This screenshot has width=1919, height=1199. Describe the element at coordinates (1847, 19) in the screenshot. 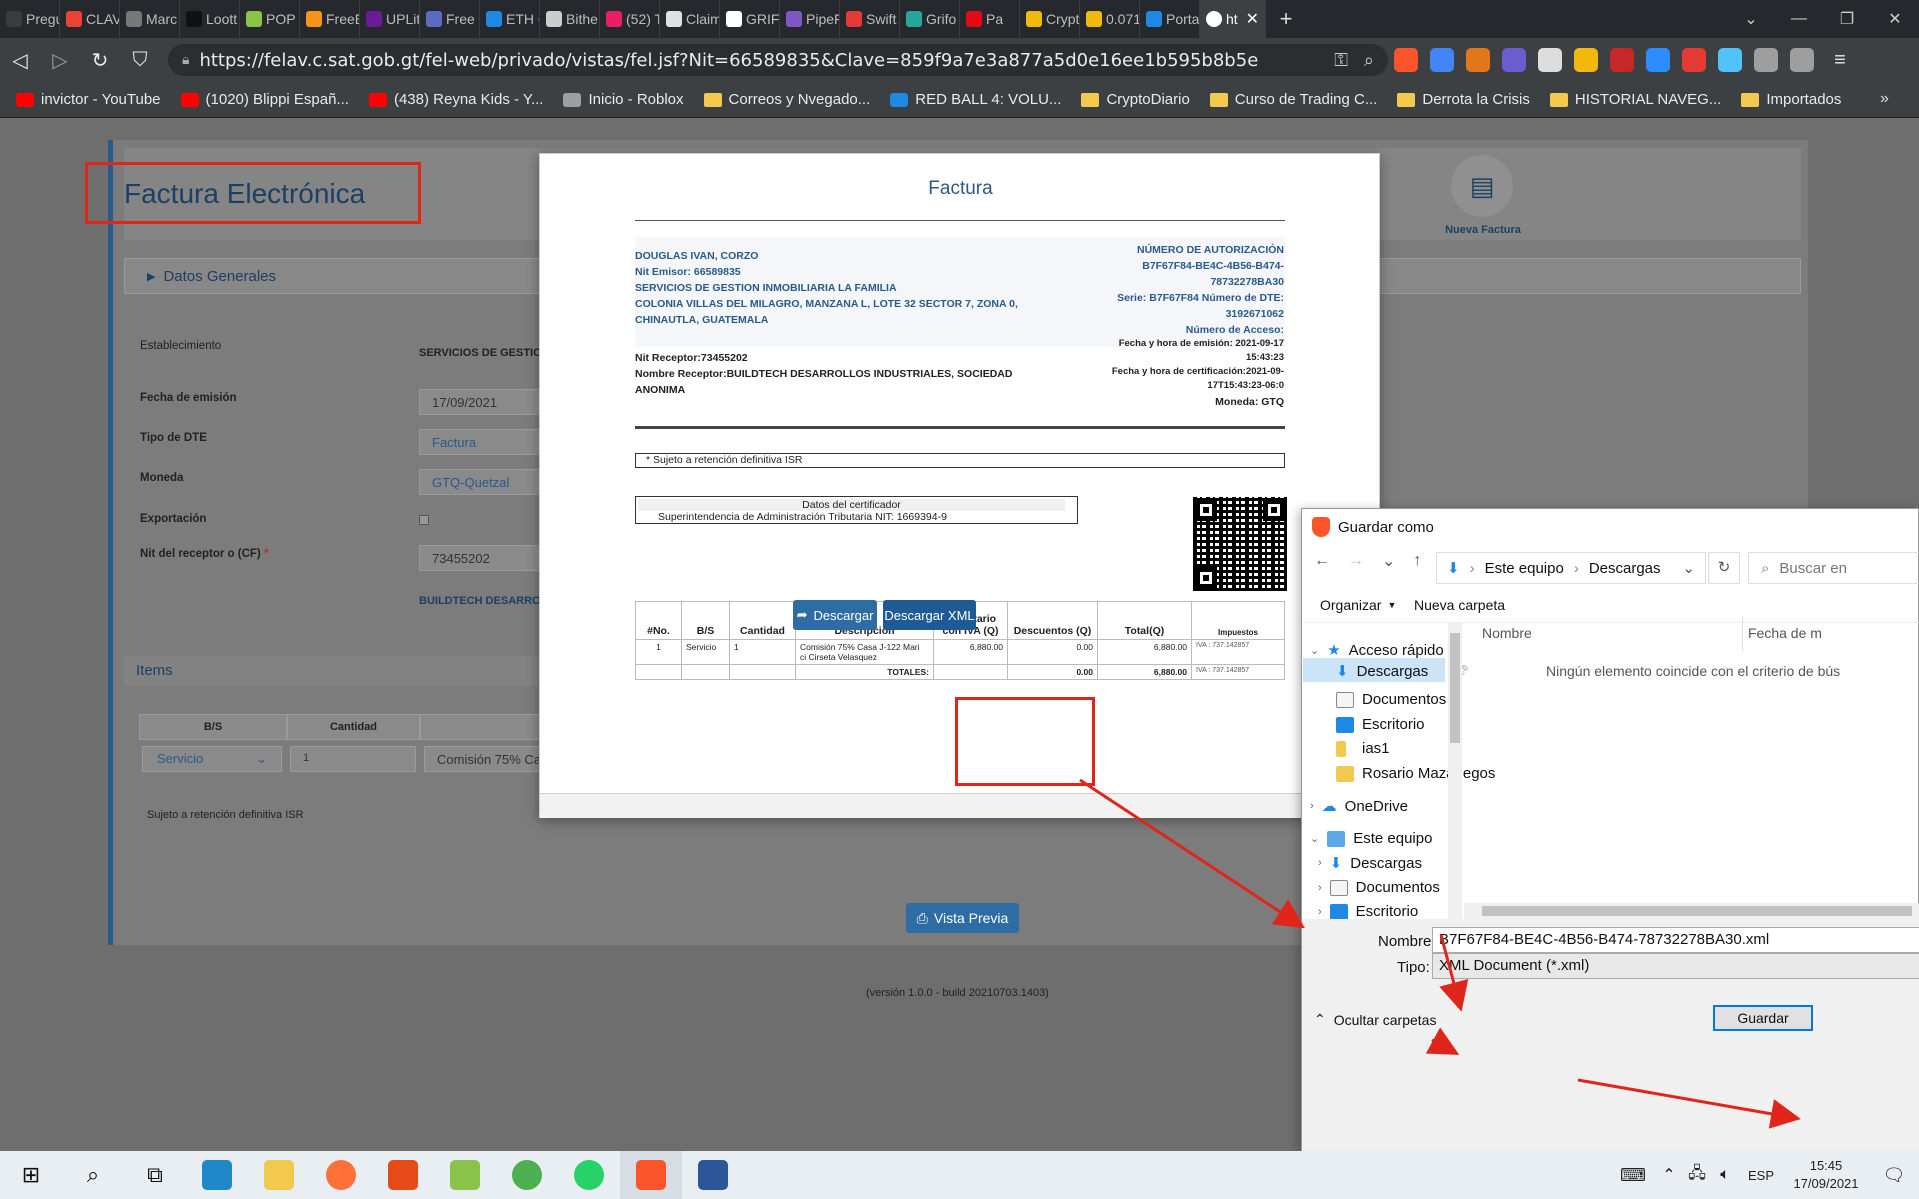

I see `maximize-icon: ❐` at that location.